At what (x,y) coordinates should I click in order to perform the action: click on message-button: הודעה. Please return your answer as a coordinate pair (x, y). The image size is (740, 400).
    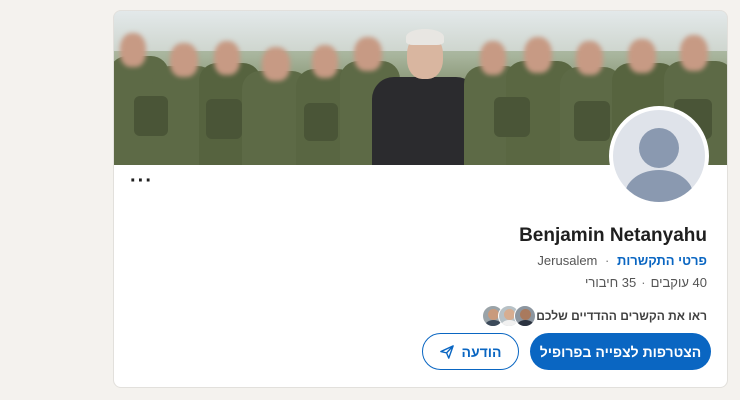
    Looking at the image, I should click on (470, 351).